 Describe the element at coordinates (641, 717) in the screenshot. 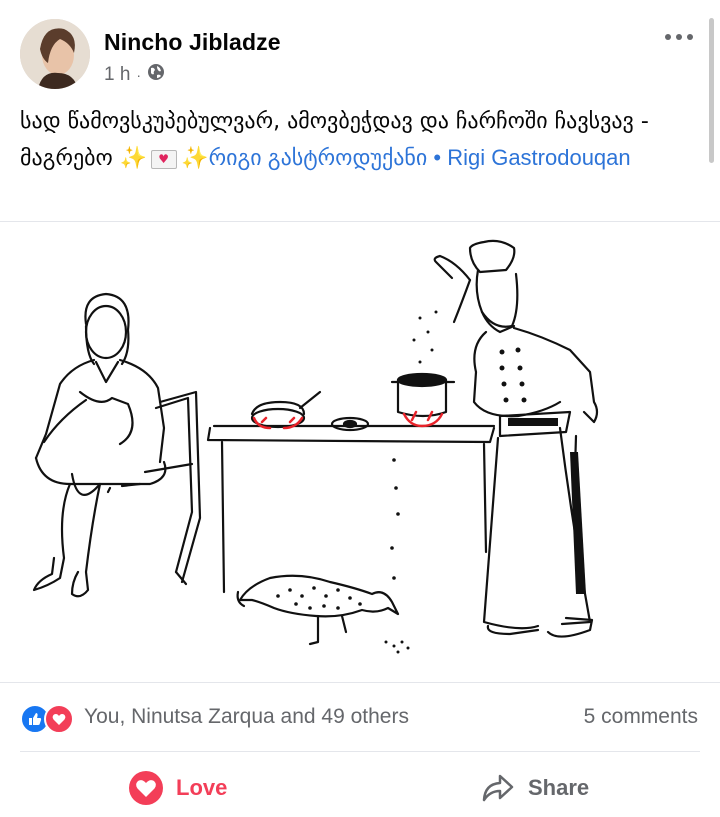

I see `comments-count: 5 comments` at that location.